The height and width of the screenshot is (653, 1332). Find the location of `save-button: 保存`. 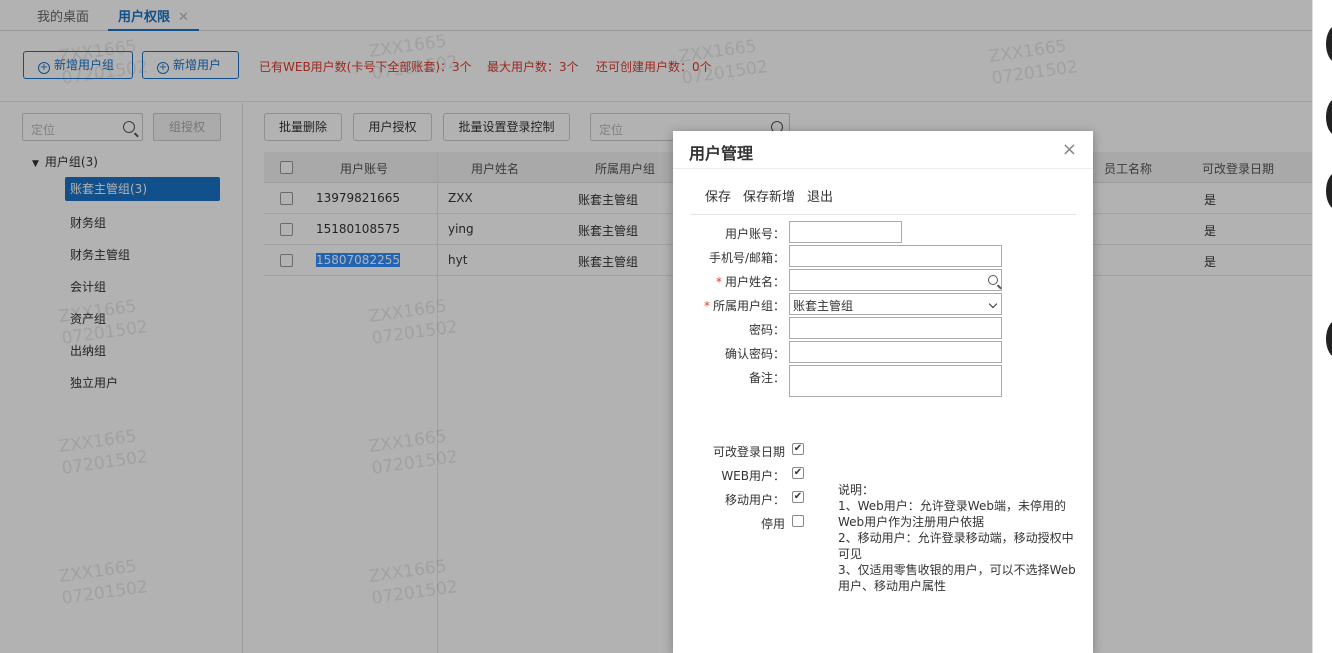

save-button: 保存 is located at coordinates (718, 197).